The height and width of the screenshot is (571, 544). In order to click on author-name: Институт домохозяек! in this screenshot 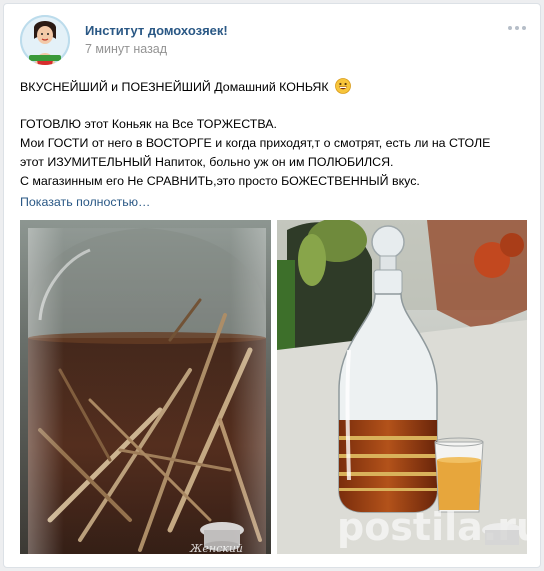, I will do `click(156, 30)`.